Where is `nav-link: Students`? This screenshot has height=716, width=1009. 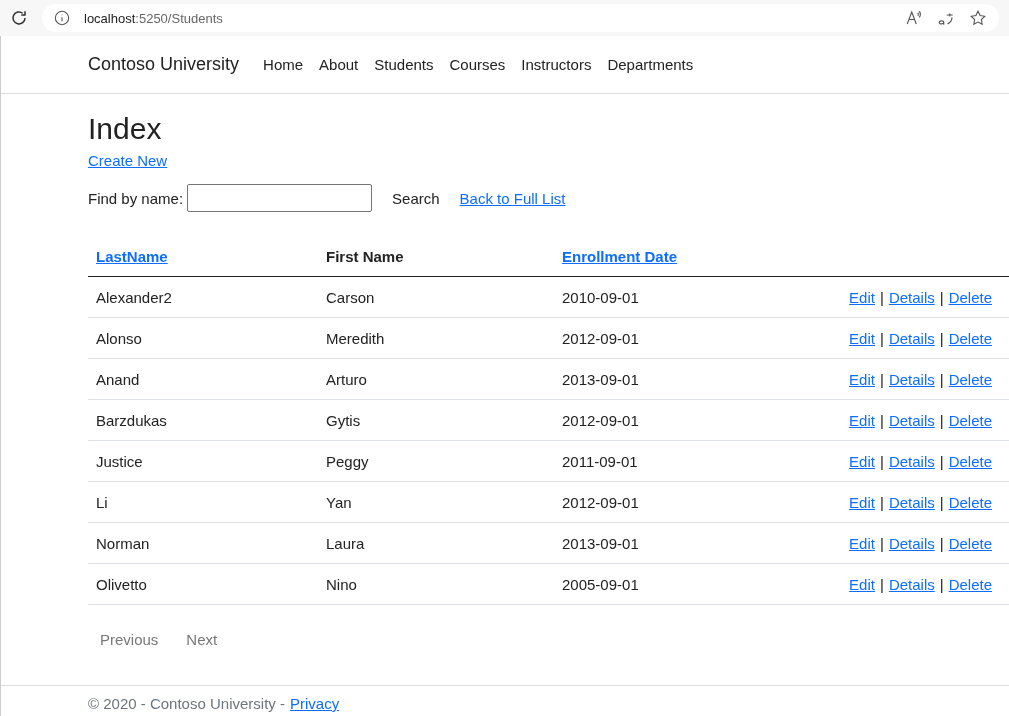
nav-link: Students is located at coordinates (404, 64).